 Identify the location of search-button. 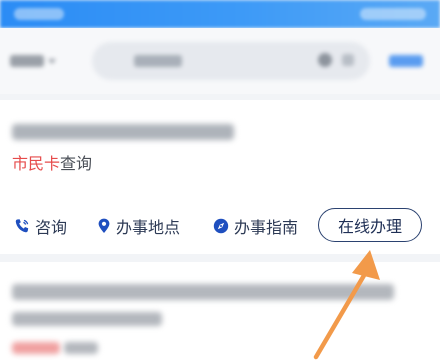
(406, 61).